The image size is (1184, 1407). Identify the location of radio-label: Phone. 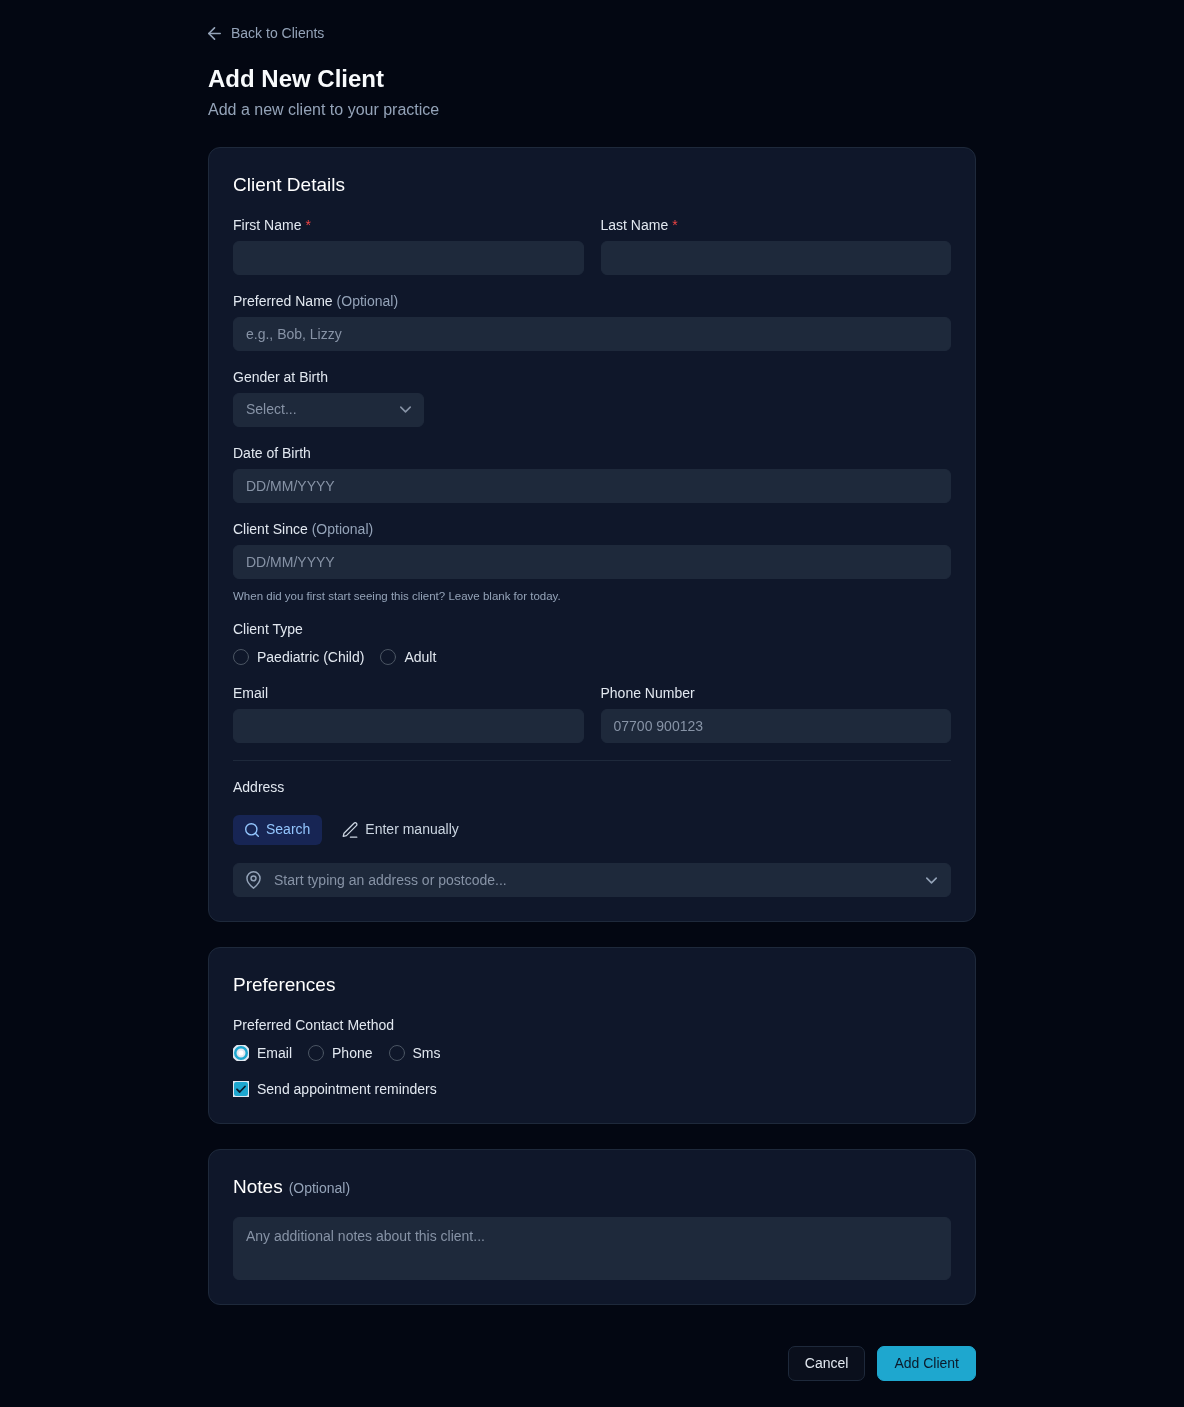
(352, 1053).